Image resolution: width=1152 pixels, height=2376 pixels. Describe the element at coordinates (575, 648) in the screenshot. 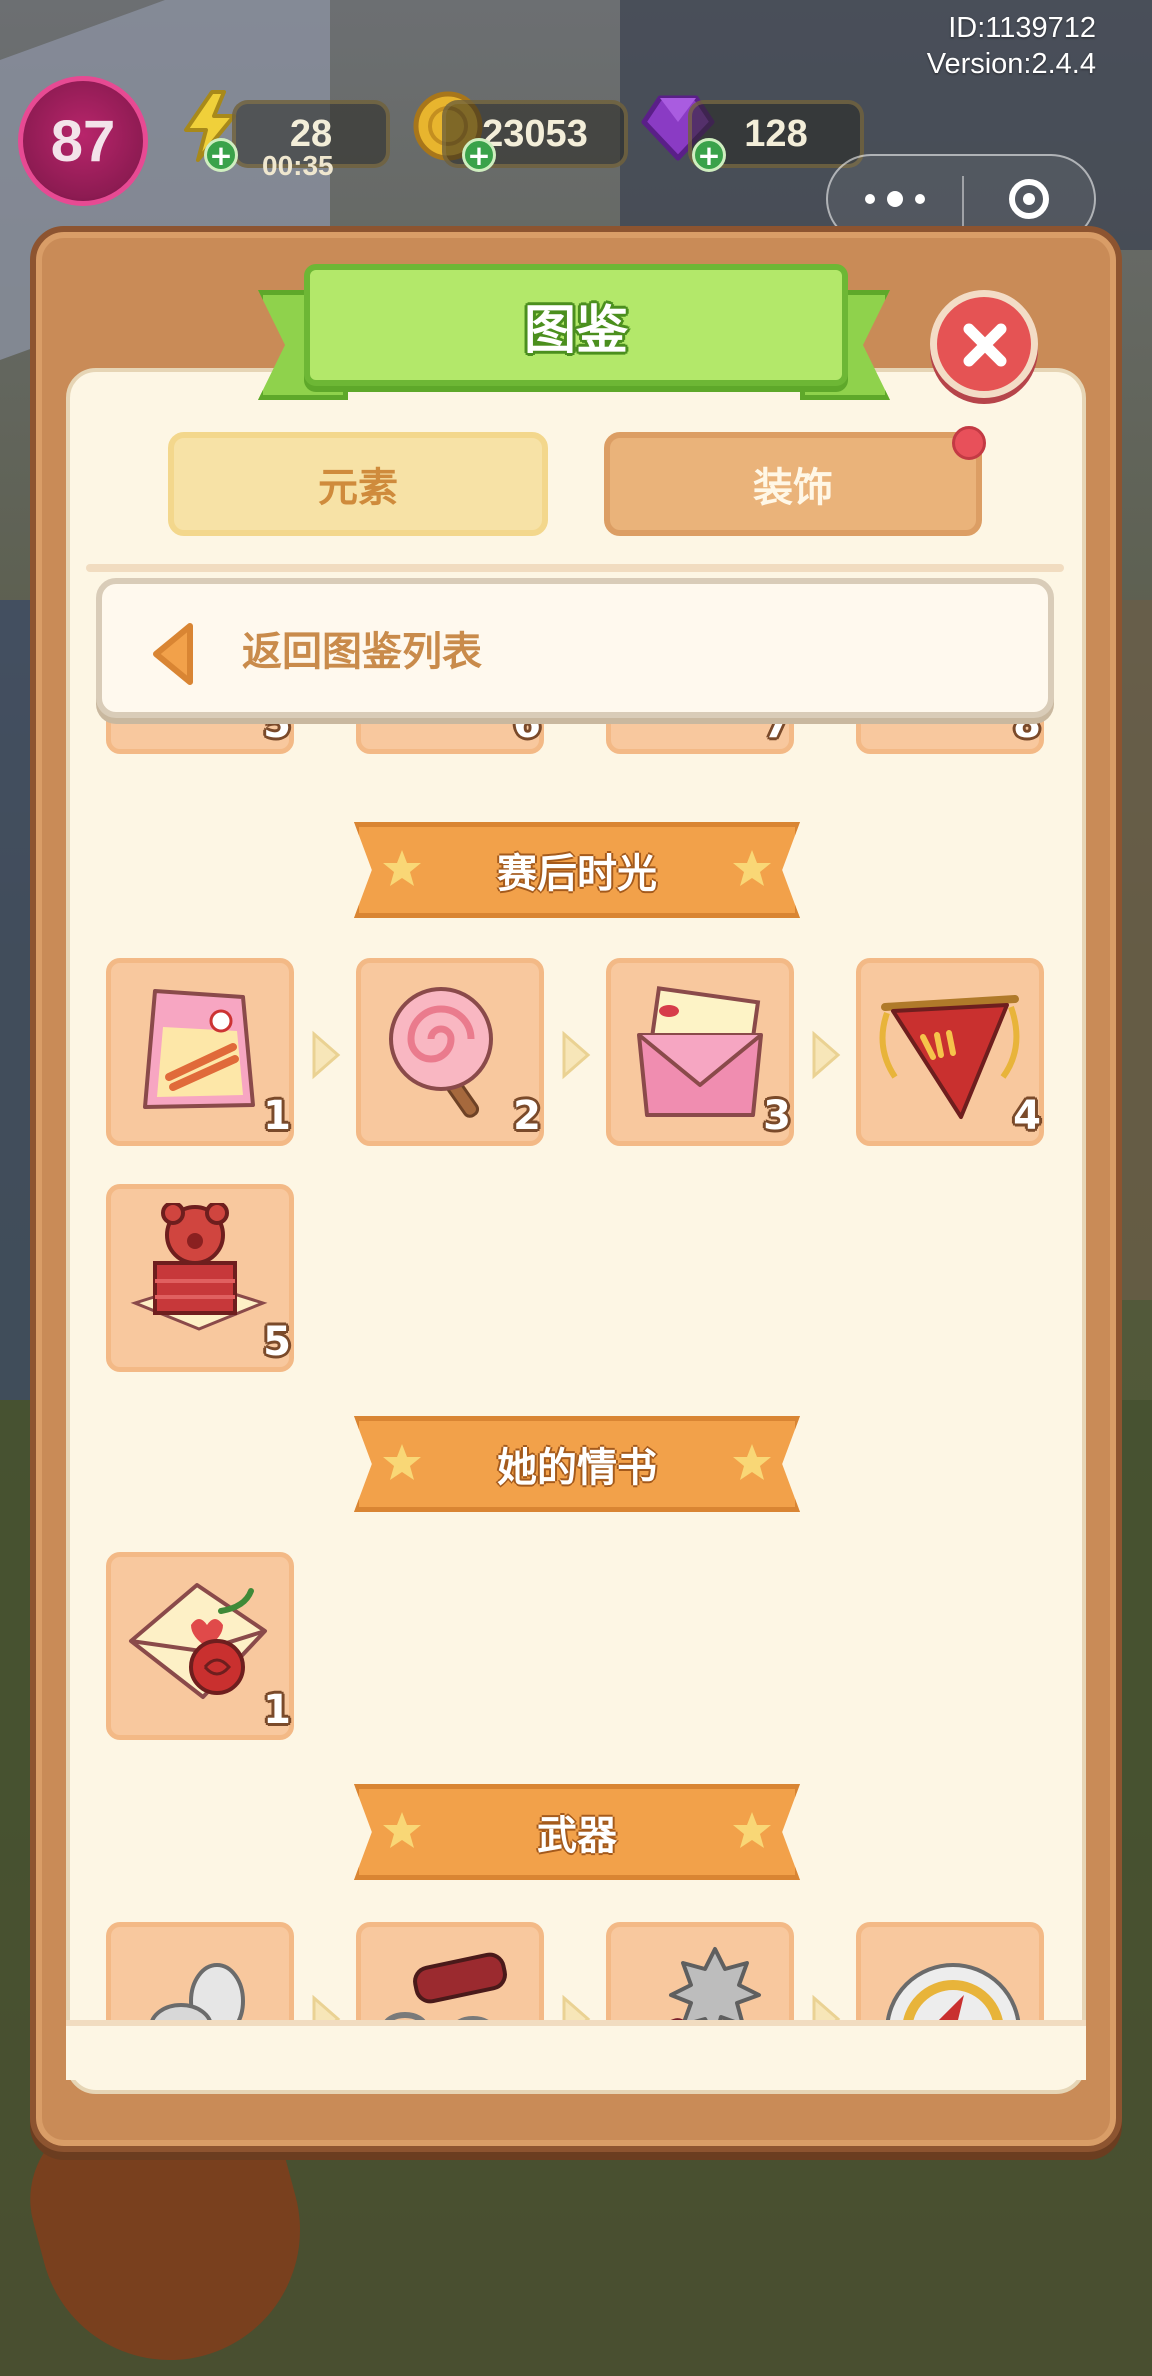

I see `back-to-list-button: 返回图鉴列表` at that location.